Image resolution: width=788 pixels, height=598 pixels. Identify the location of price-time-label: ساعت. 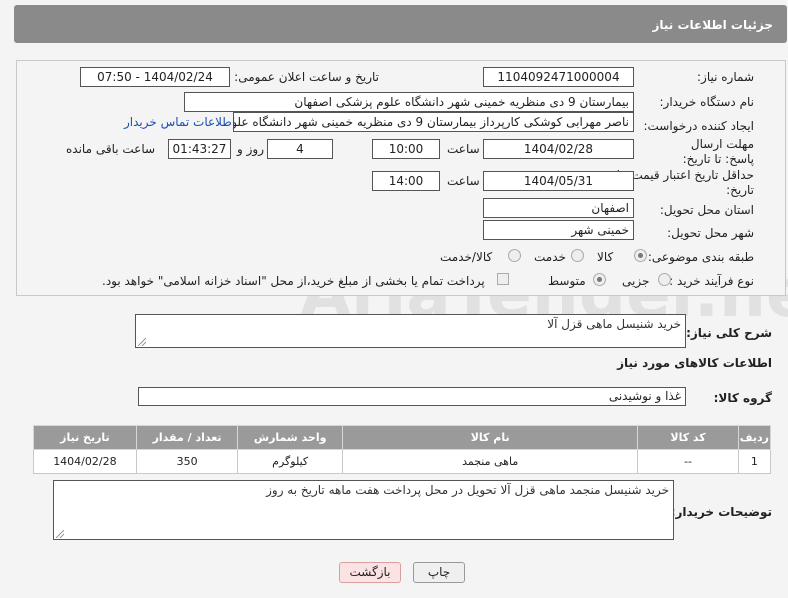
(463, 181).